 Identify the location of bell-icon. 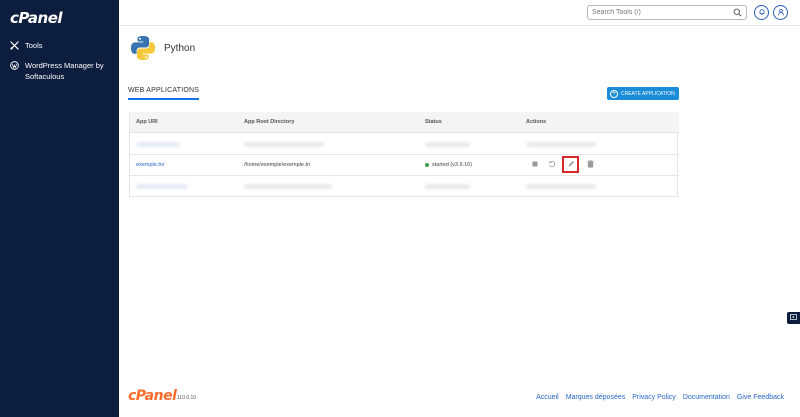
(762, 13).